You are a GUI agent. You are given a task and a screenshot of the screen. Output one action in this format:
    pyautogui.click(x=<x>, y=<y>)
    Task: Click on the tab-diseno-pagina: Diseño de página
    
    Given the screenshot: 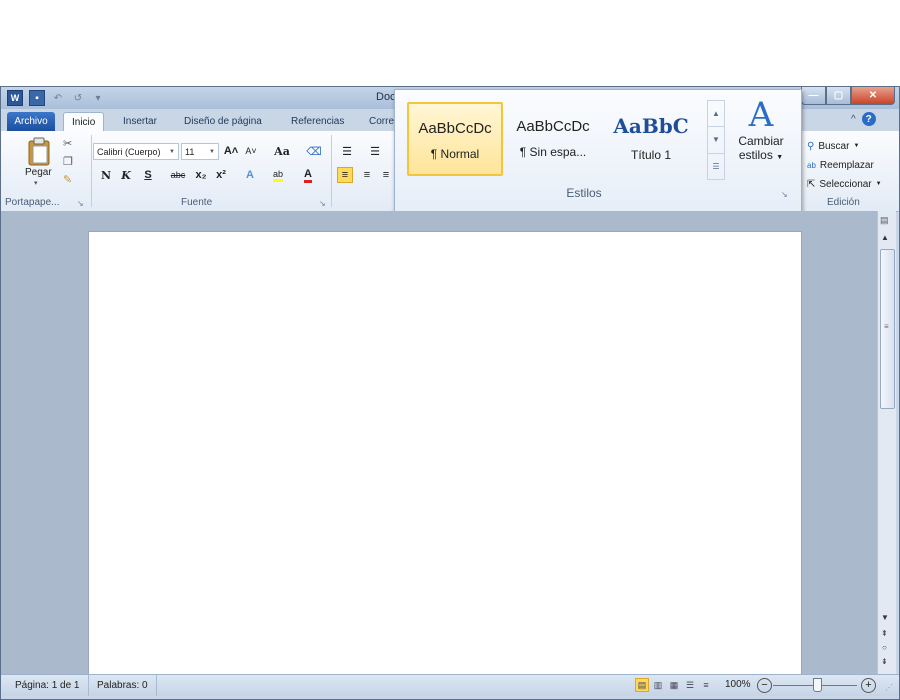 What is the action you would take?
    pyautogui.click(x=223, y=121)
    